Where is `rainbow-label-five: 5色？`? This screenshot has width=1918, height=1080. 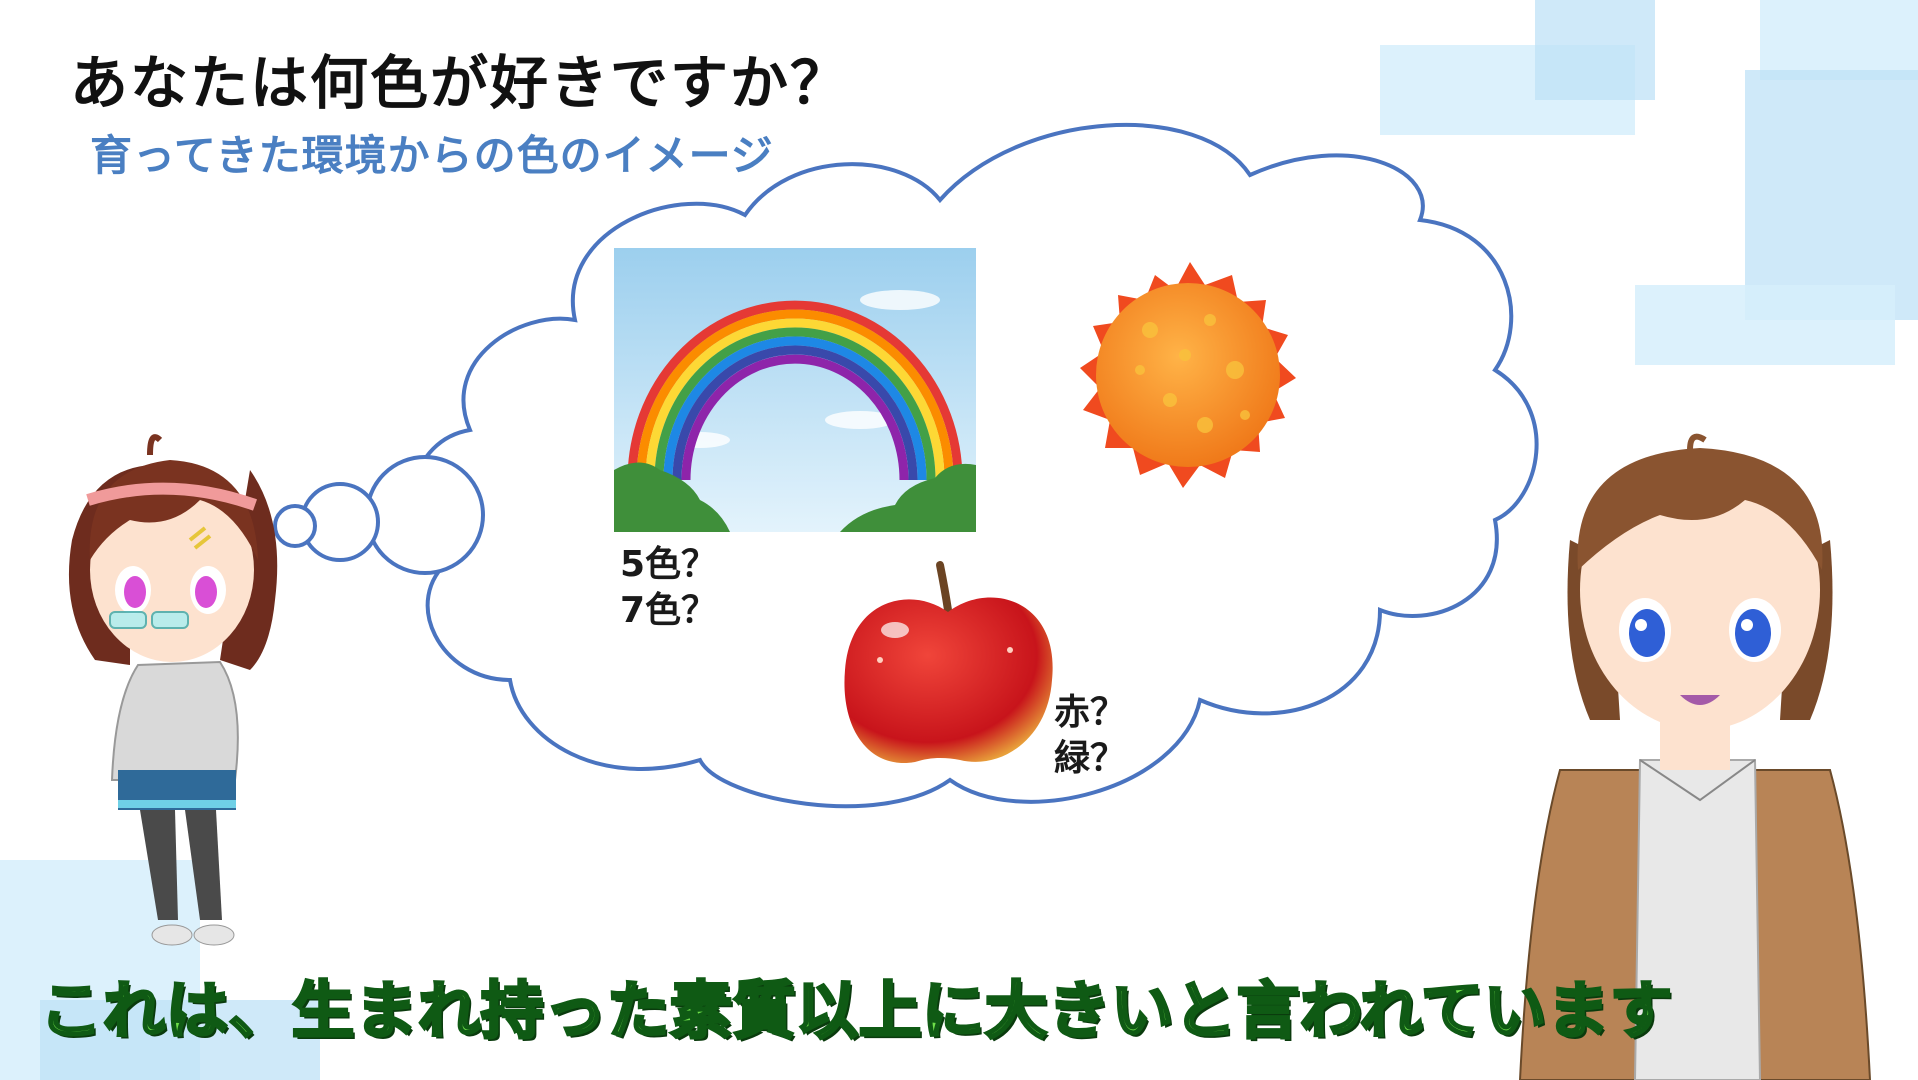 rainbow-label-five: 5色？ is located at coordinates (669, 564).